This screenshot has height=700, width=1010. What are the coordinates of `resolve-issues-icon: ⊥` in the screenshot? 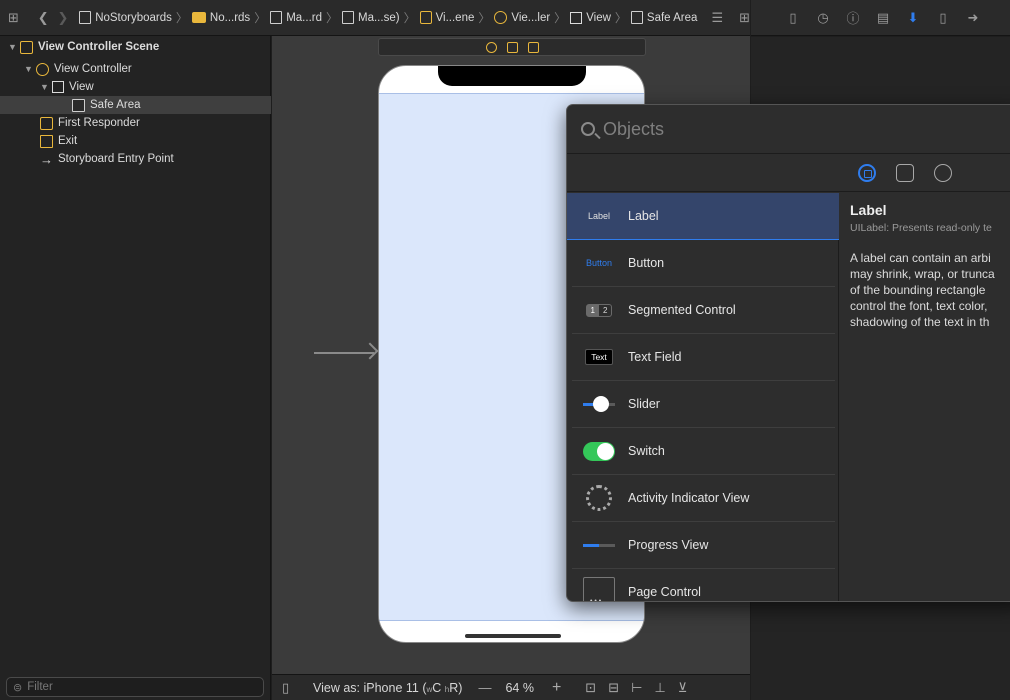 It's located at (659, 688).